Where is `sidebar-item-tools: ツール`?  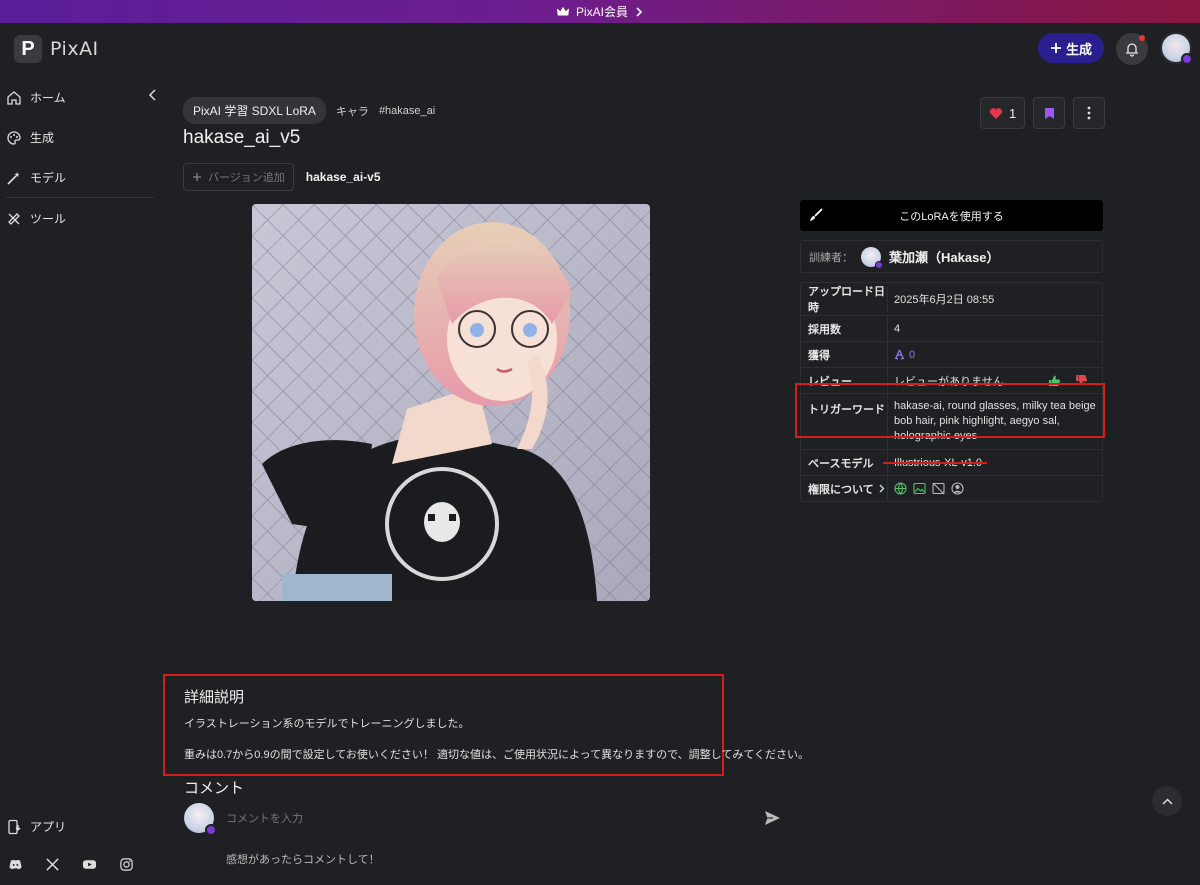
sidebar-item-tools: ツール is located at coordinates (36, 218).